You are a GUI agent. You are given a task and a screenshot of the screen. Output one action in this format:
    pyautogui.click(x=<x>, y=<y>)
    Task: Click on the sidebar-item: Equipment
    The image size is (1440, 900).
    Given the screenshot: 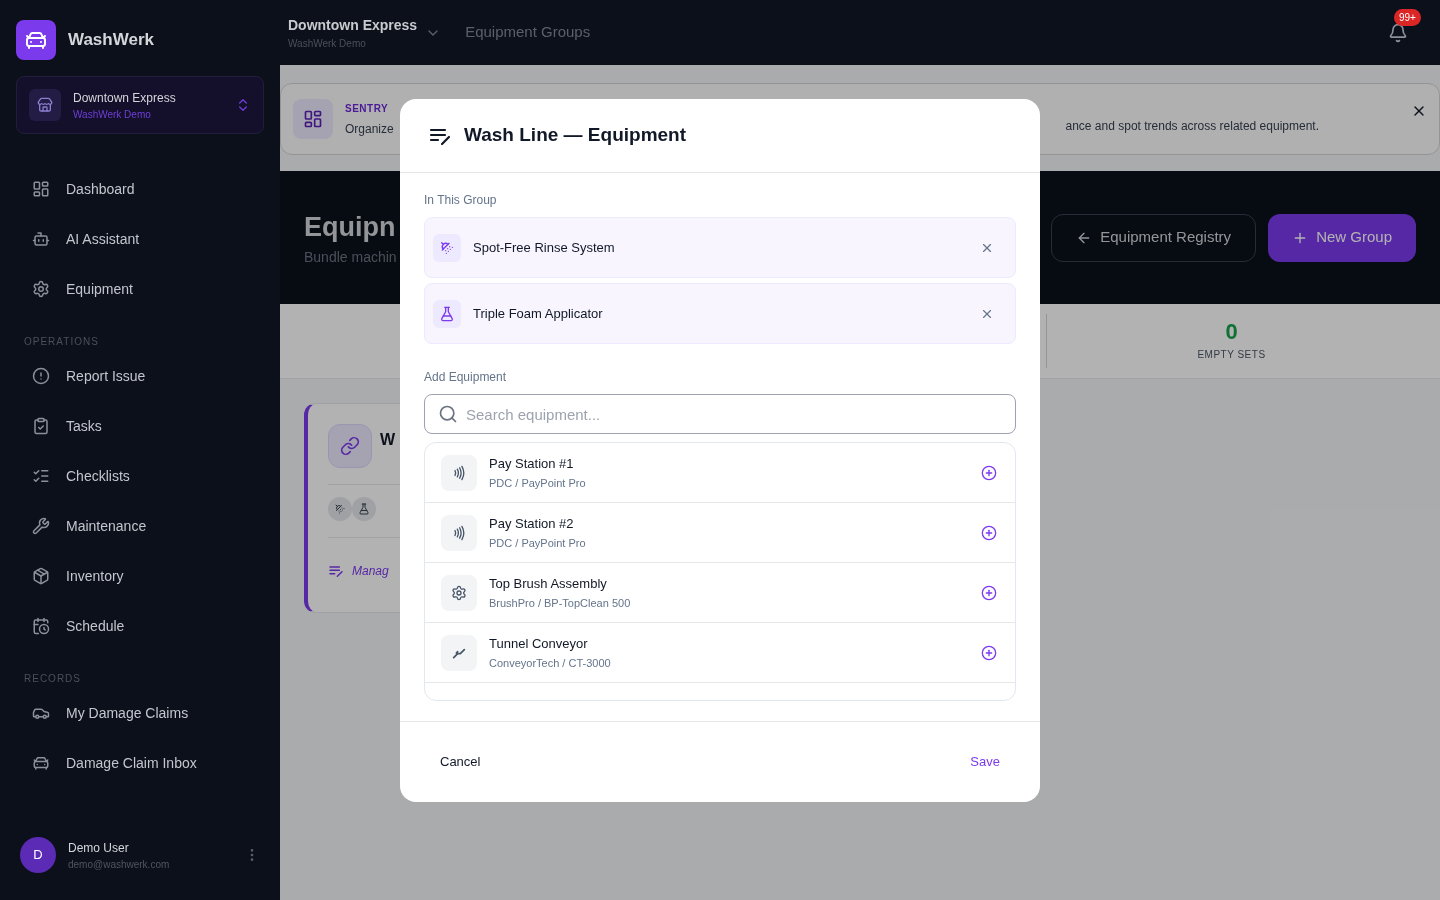 What is the action you would take?
    pyautogui.click(x=140, y=289)
    